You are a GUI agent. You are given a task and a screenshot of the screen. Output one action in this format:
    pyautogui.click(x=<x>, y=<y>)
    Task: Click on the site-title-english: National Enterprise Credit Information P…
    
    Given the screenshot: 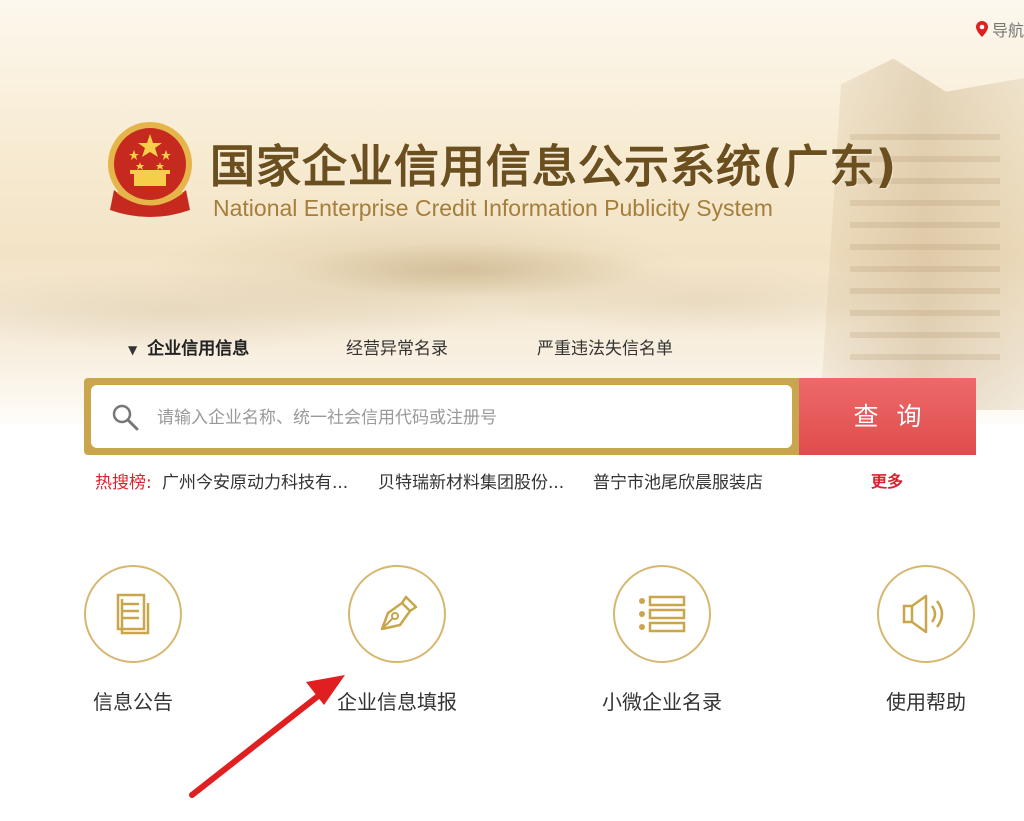 What is the action you would take?
    pyautogui.click(x=493, y=208)
    